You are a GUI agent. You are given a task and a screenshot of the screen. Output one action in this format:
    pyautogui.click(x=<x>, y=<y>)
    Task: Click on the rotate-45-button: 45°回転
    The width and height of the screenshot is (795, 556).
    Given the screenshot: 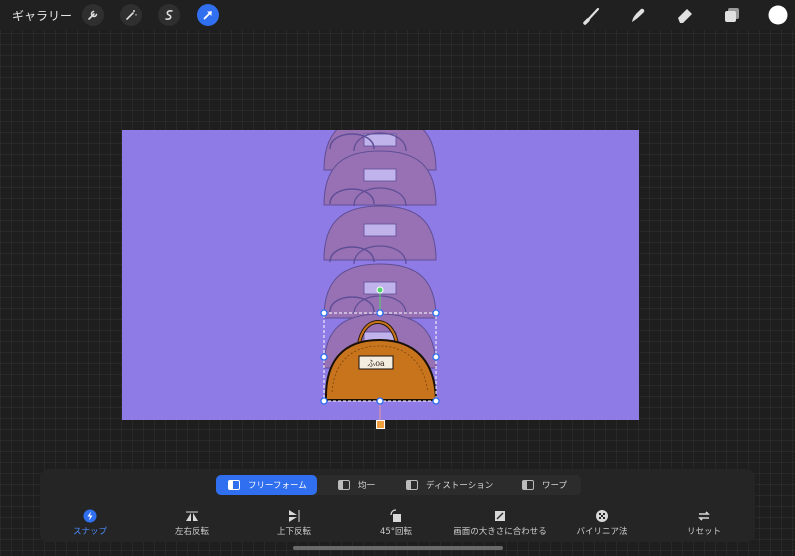 What is the action you would take?
    pyautogui.click(x=396, y=523)
    